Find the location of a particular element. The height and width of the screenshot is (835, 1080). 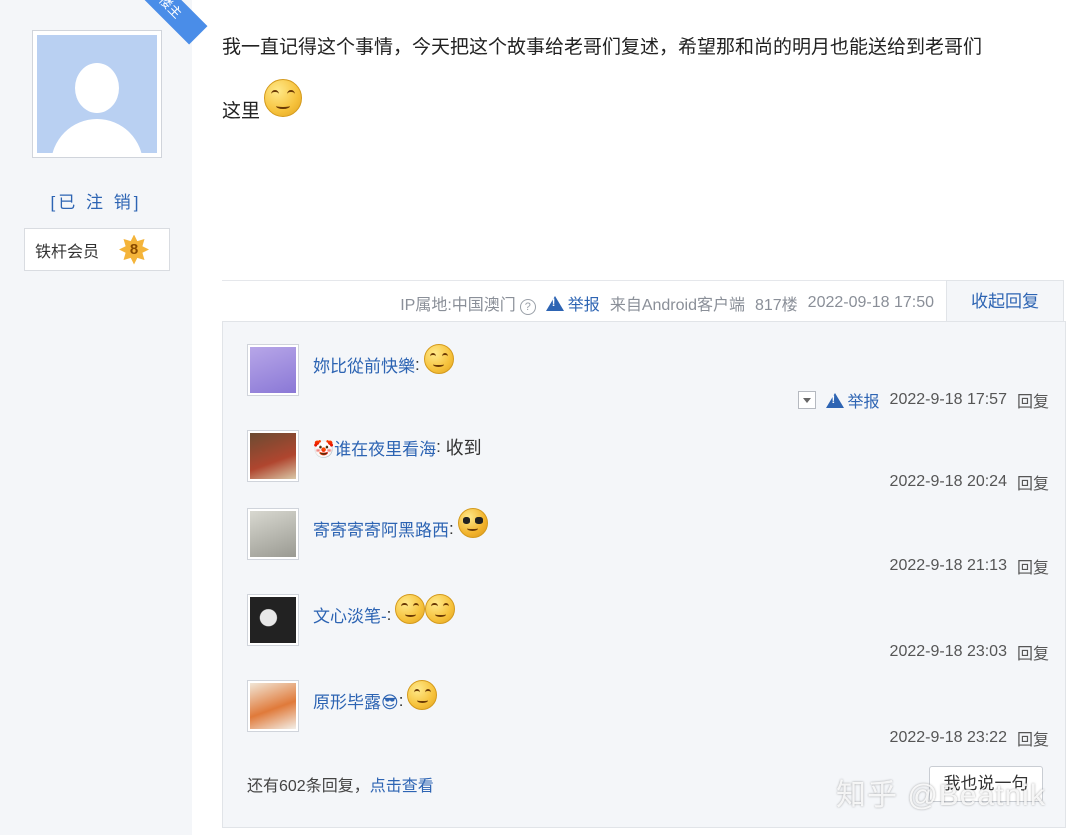

reply-username: 文心淡笔- is located at coordinates (350, 614).